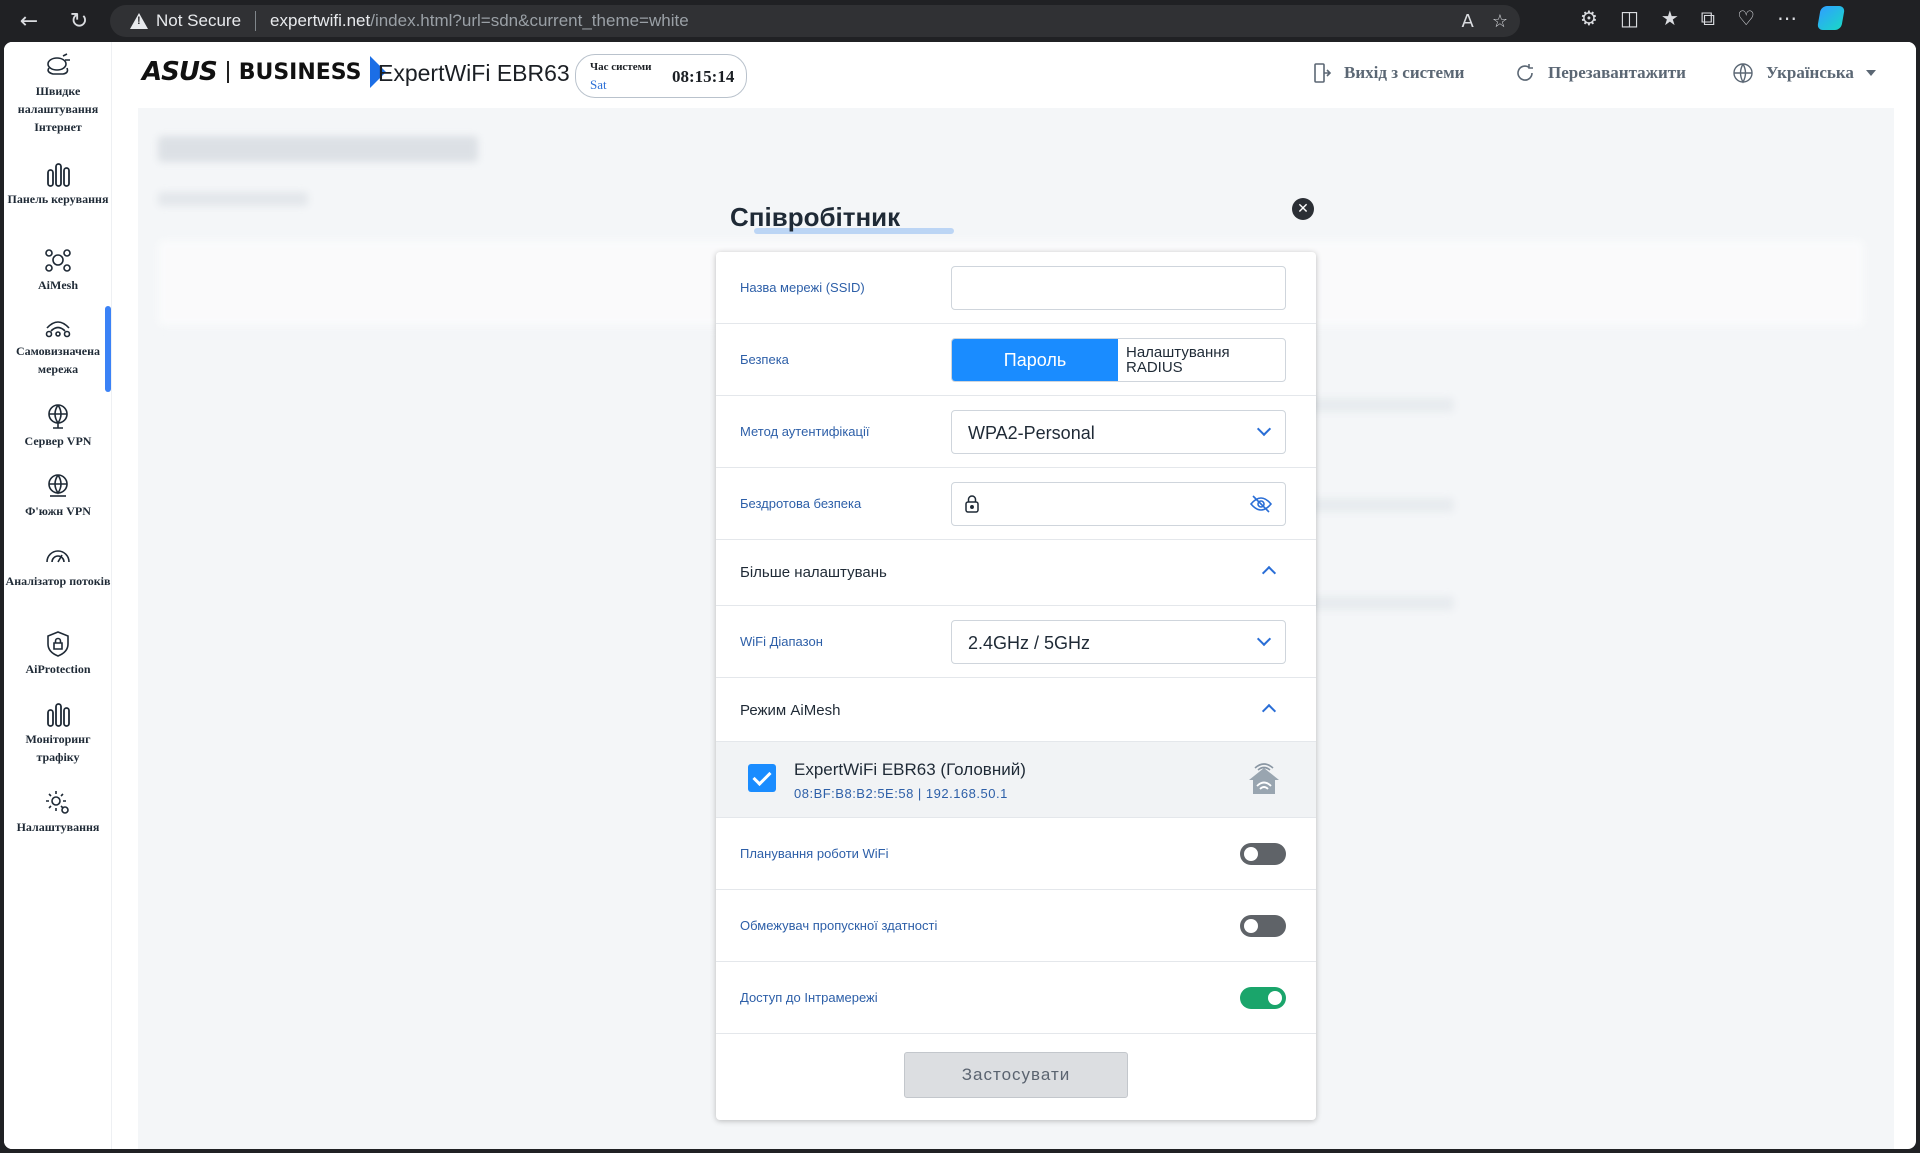 The height and width of the screenshot is (1153, 1920). I want to click on wireless-security-row: Бездротова безпека, so click(1016, 504).